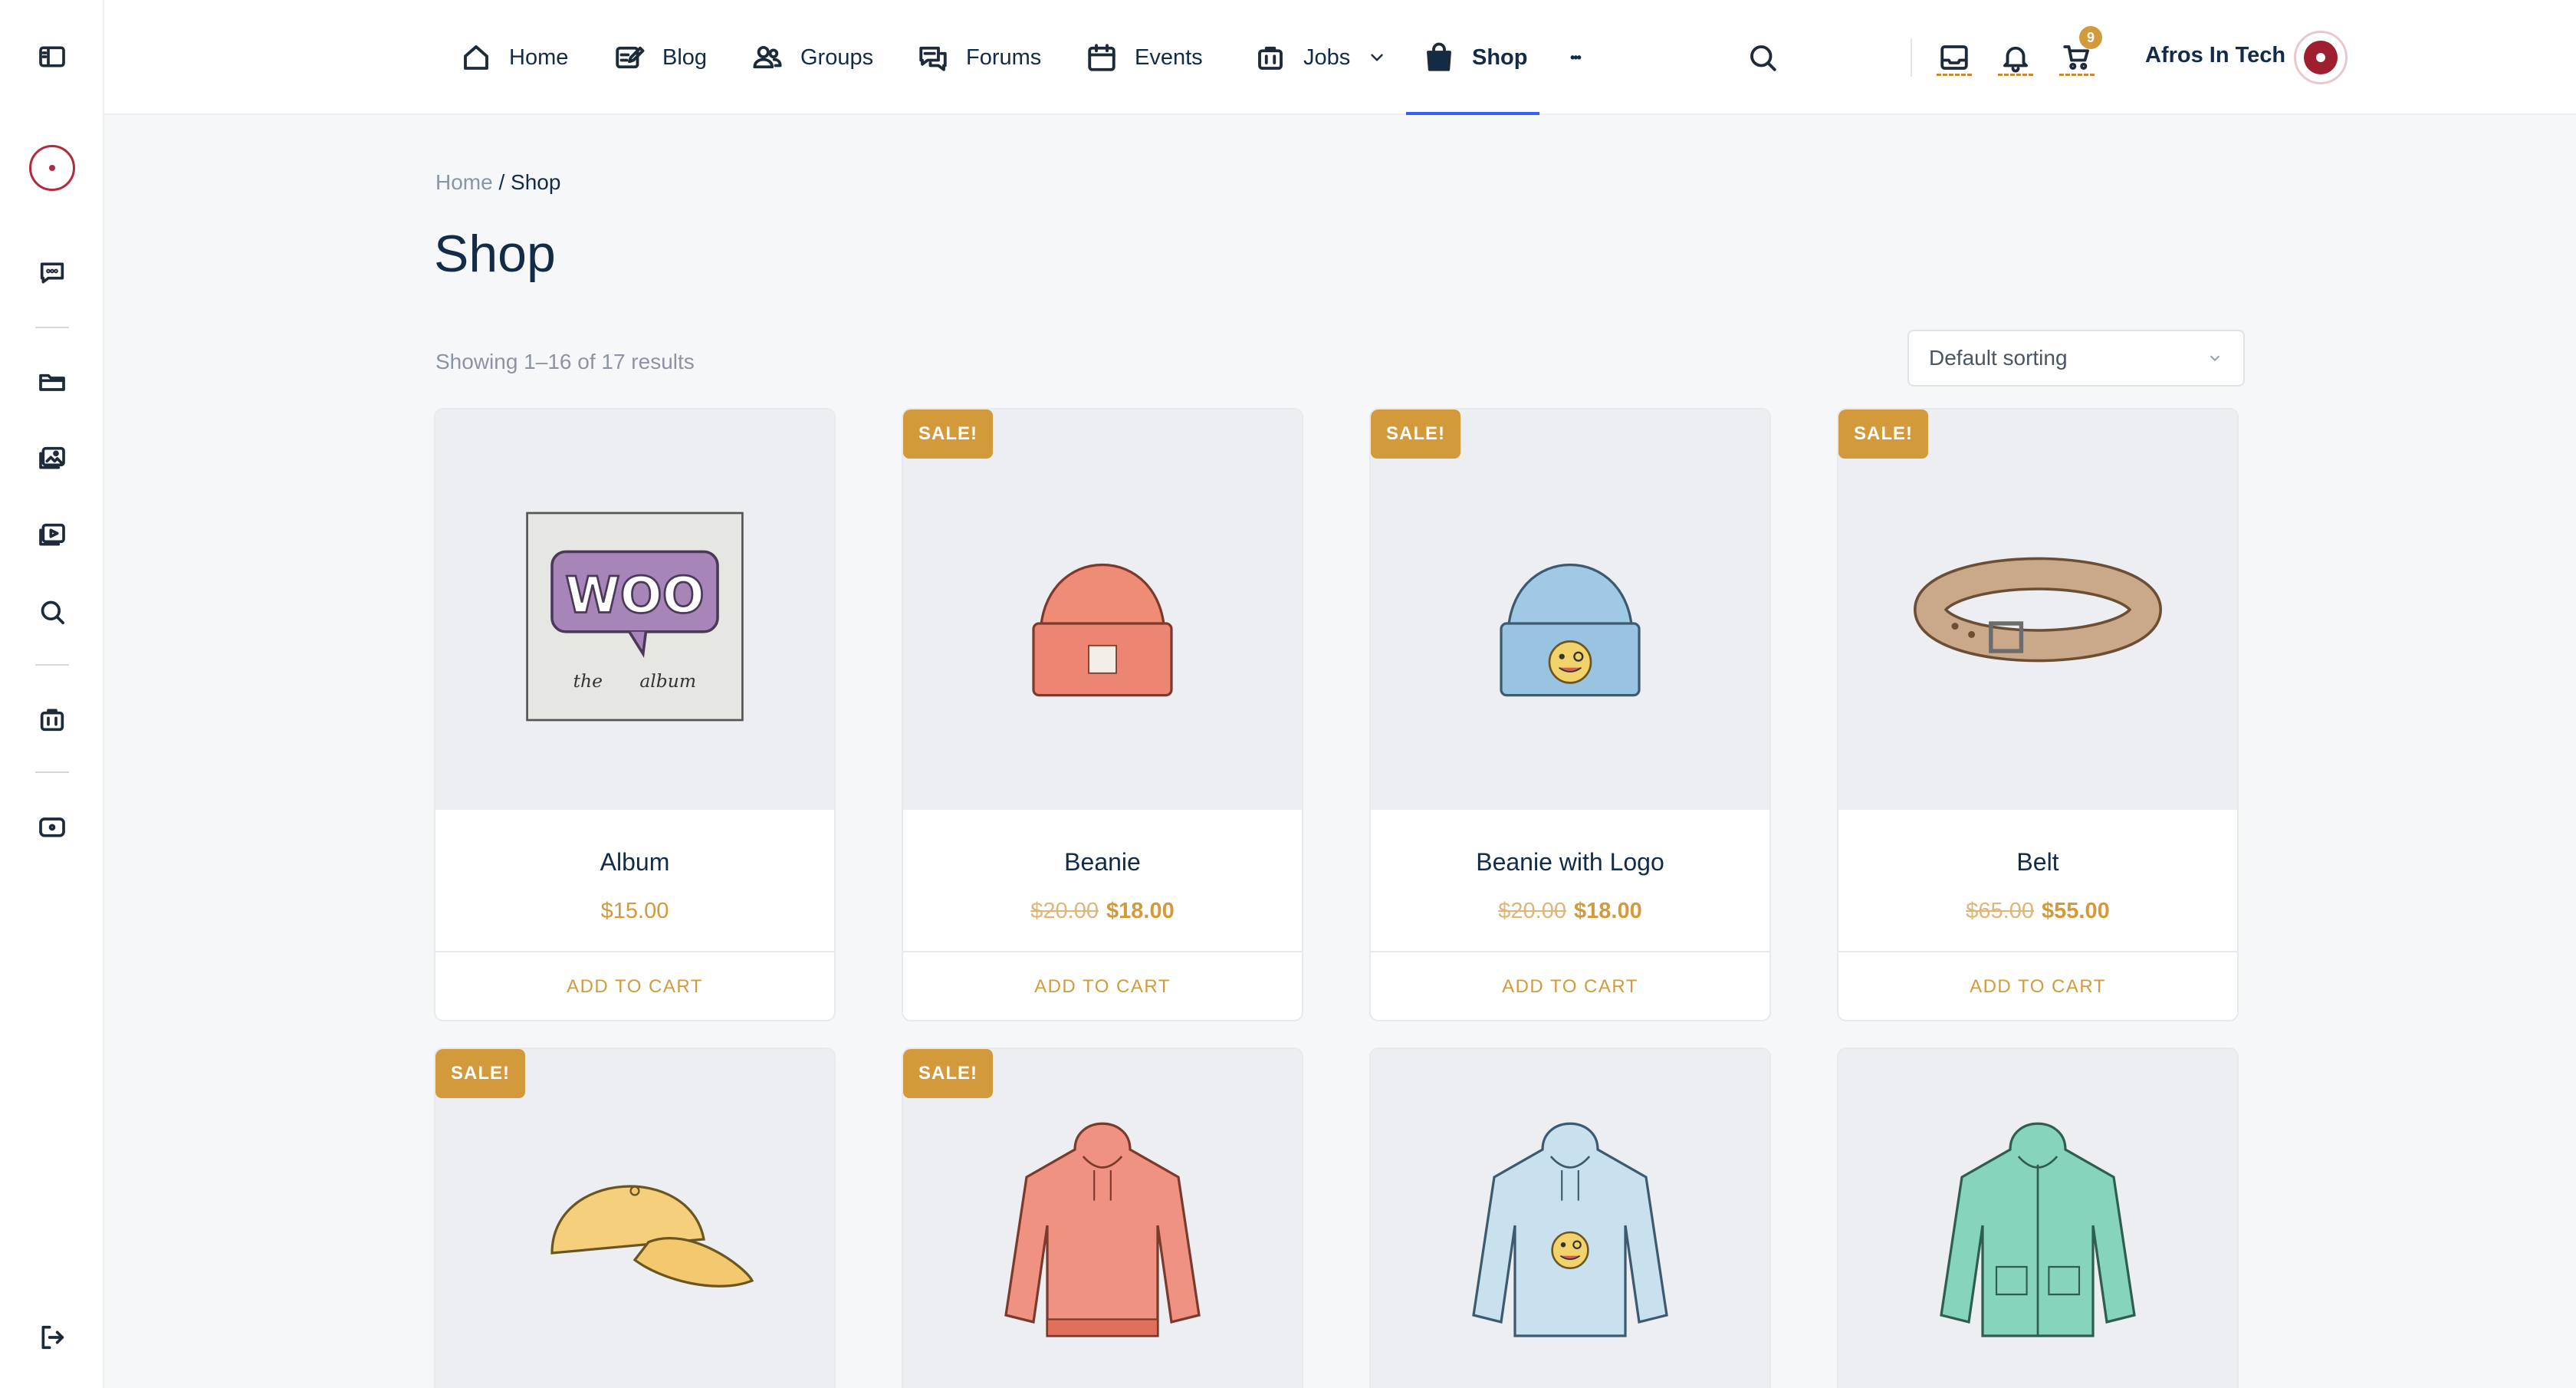  Describe the element at coordinates (1473, 113) in the screenshot. I see `active-nav-indicator` at that location.